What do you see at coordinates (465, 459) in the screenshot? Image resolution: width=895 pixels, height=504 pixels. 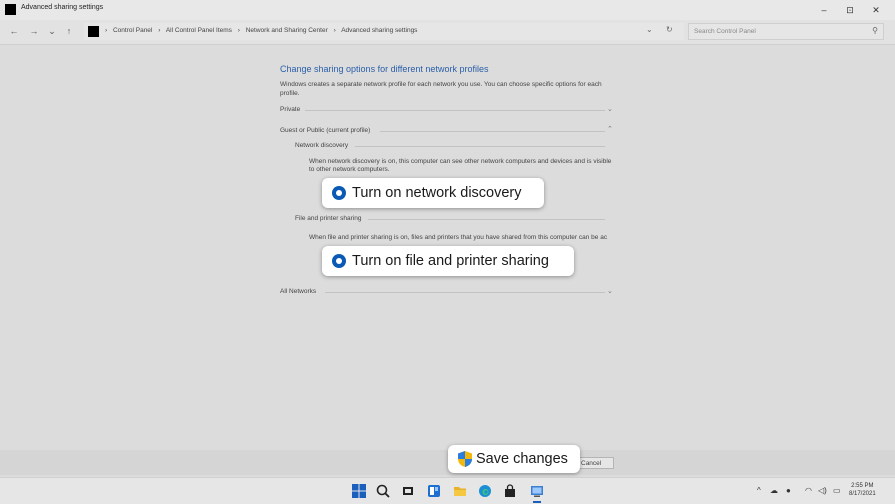 I see `uac-shield-icon` at bounding box center [465, 459].